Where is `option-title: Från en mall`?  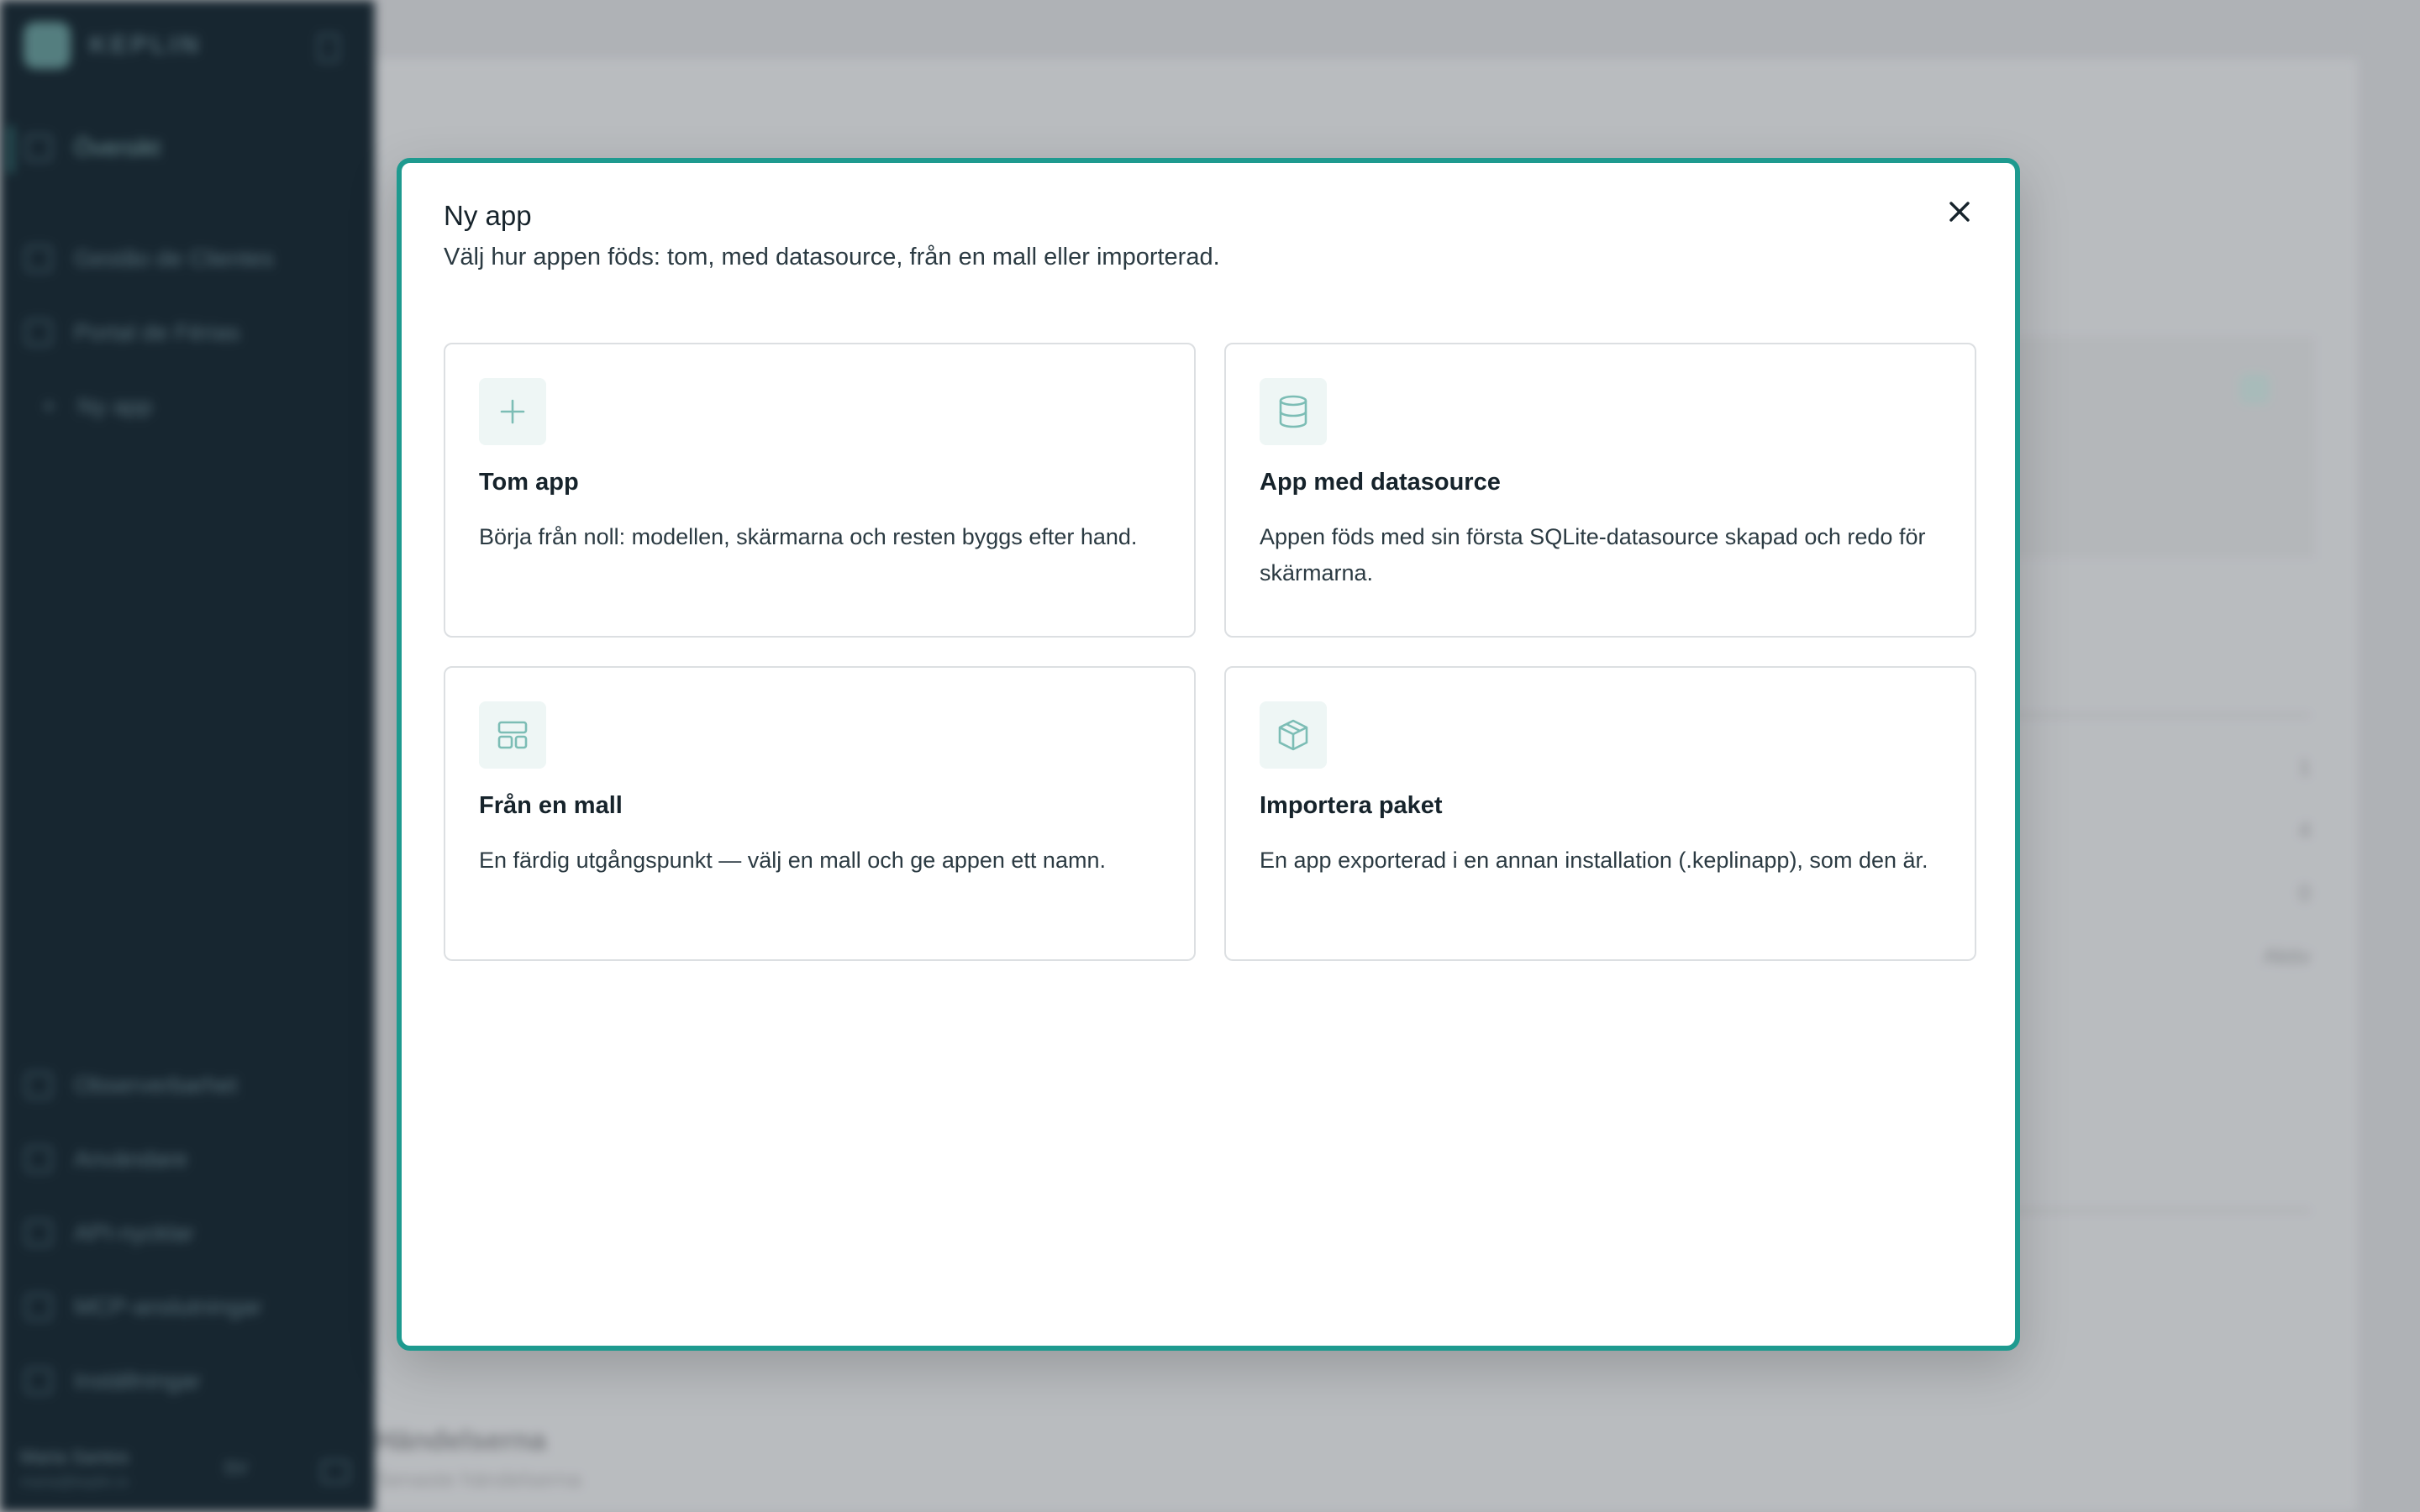
option-title: Från en mall is located at coordinates (551, 805).